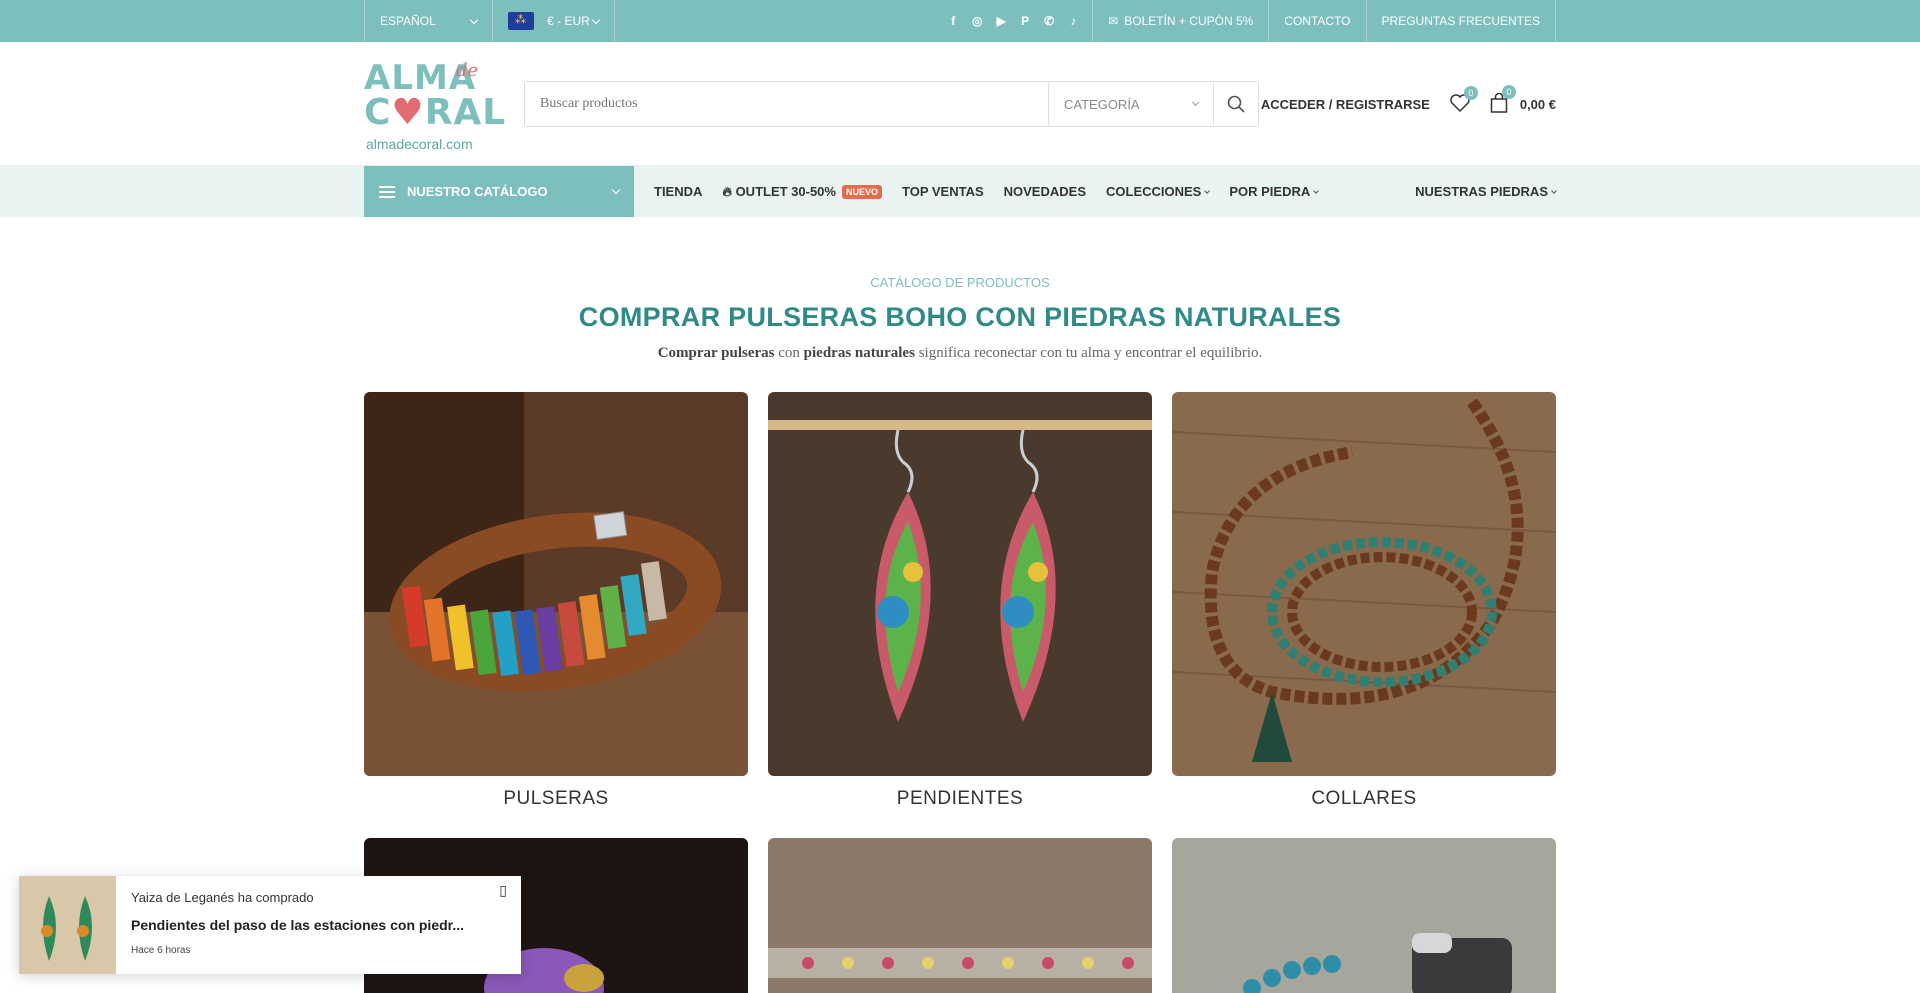 Image resolution: width=1920 pixels, height=993 pixels. Describe the element at coordinates (678, 191) in the screenshot. I see `nav-tienda: TIENDA` at that location.